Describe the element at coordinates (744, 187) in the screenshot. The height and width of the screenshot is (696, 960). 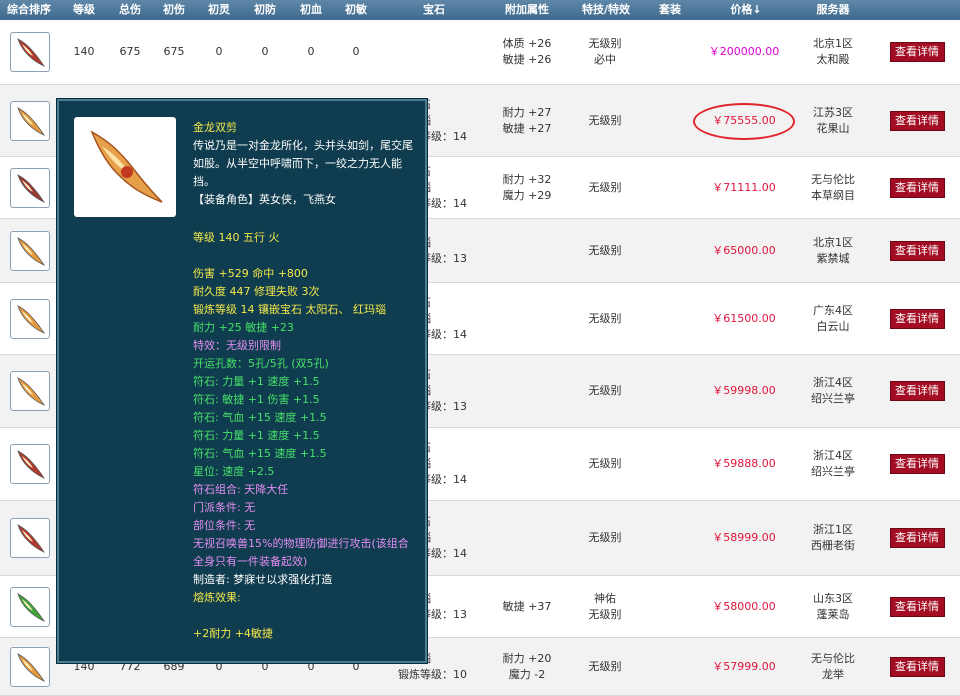
I see `price: ￥71111.00` at that location.